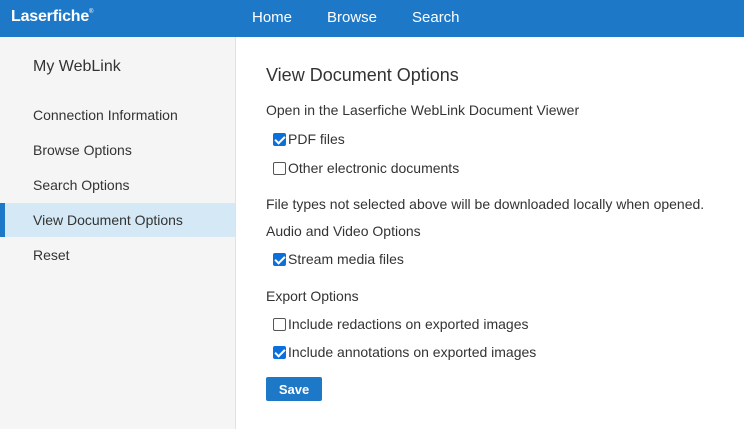 The width and height of the screenshot is (744, 429). I want to click on logo-text: Laserfiche, so click(50, 16).